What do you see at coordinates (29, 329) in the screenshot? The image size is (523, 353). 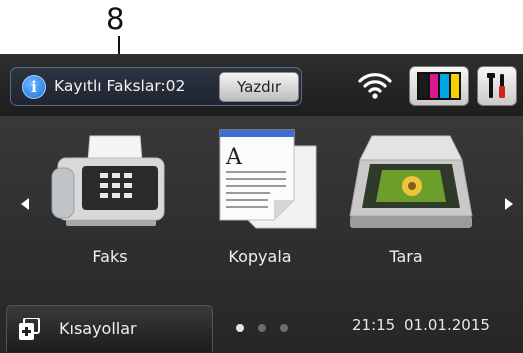 I see `shortcuts-icon` at bounding box center [29, 329].